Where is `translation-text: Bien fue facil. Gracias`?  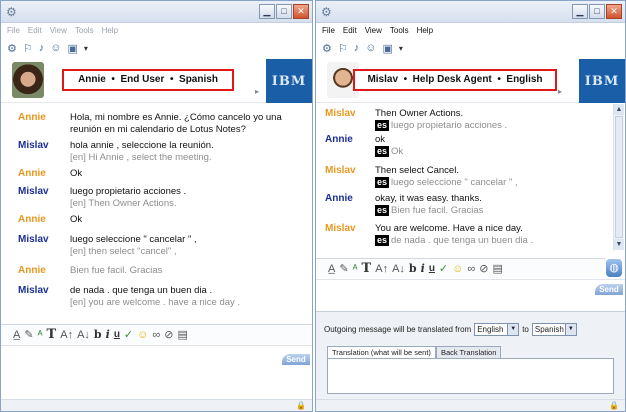 translation-text: Bien fue facil. Gracias is located at coordinates (437, 210).